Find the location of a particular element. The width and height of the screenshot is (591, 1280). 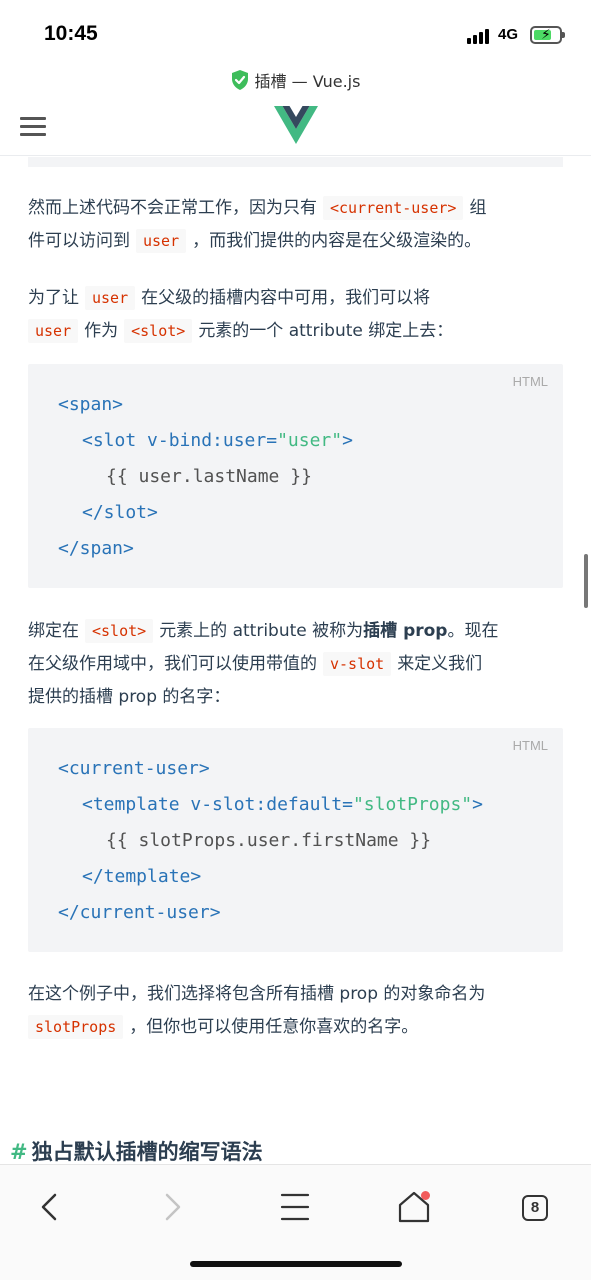

vue-logo is located at coordinates (296, 125).